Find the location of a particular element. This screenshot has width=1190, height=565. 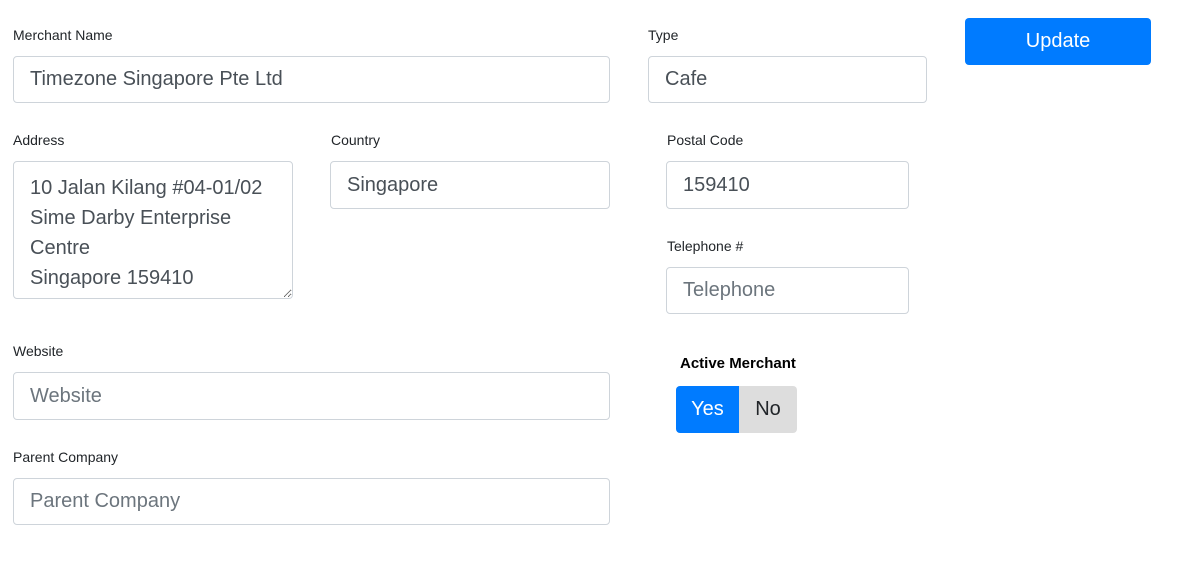

postal-code-label: Postal Code is located at coordinates (705, 140).